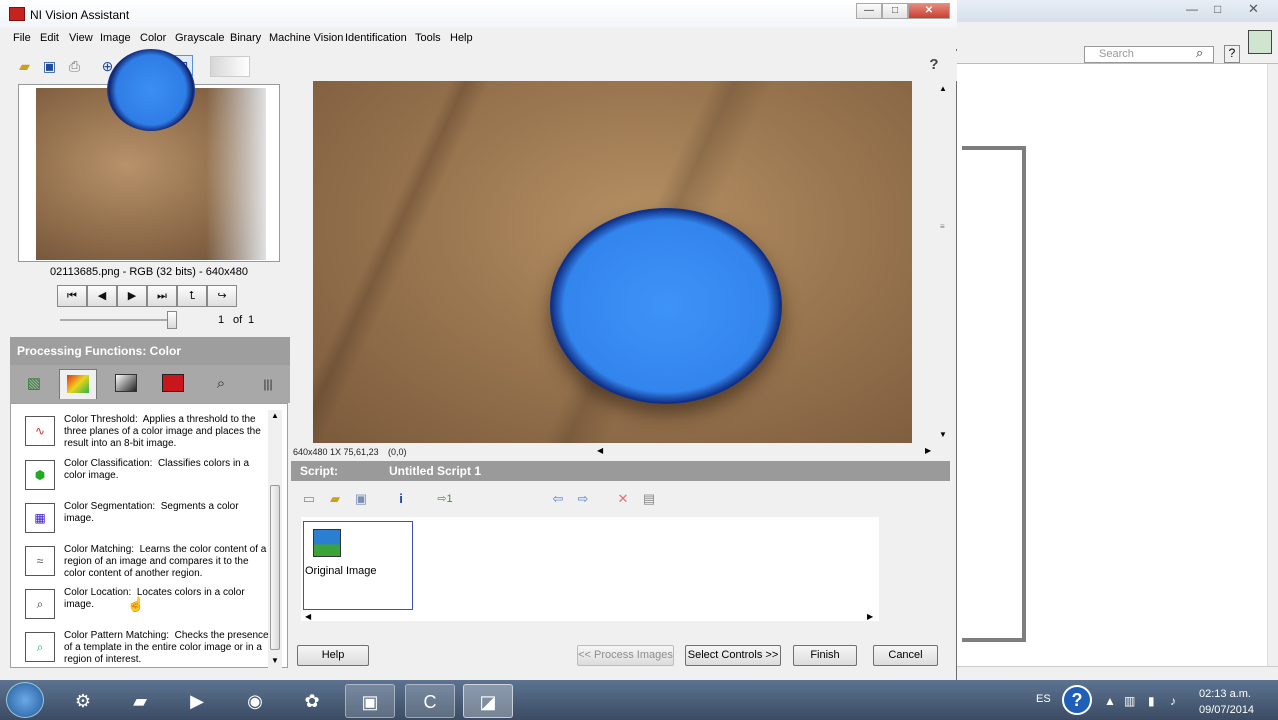  Describe the element at coordinates (1129, 701) in the screenshot. I see `network-icon: ▥` at that location.